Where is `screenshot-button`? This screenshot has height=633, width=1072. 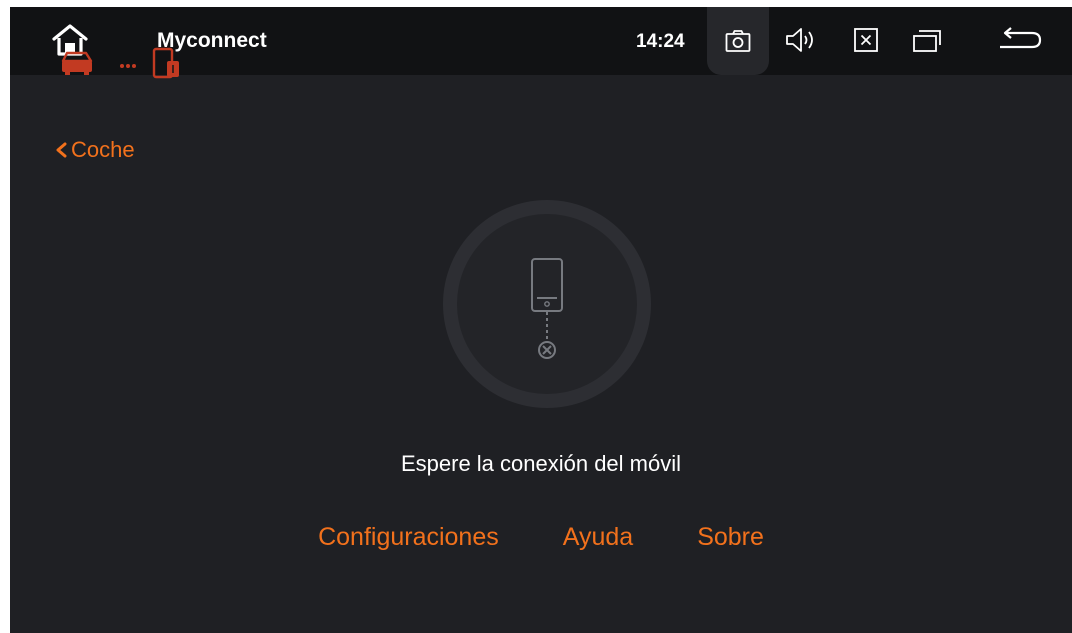 screenshot-button is located at coordinates (738, 41).